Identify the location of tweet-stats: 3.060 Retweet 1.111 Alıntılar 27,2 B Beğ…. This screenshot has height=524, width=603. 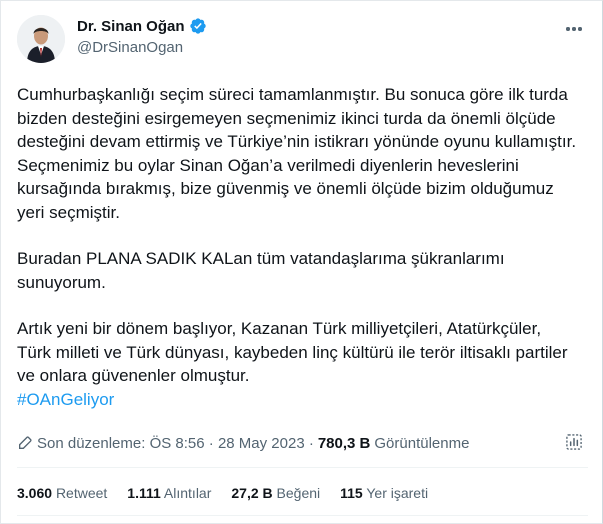
(222, 493).